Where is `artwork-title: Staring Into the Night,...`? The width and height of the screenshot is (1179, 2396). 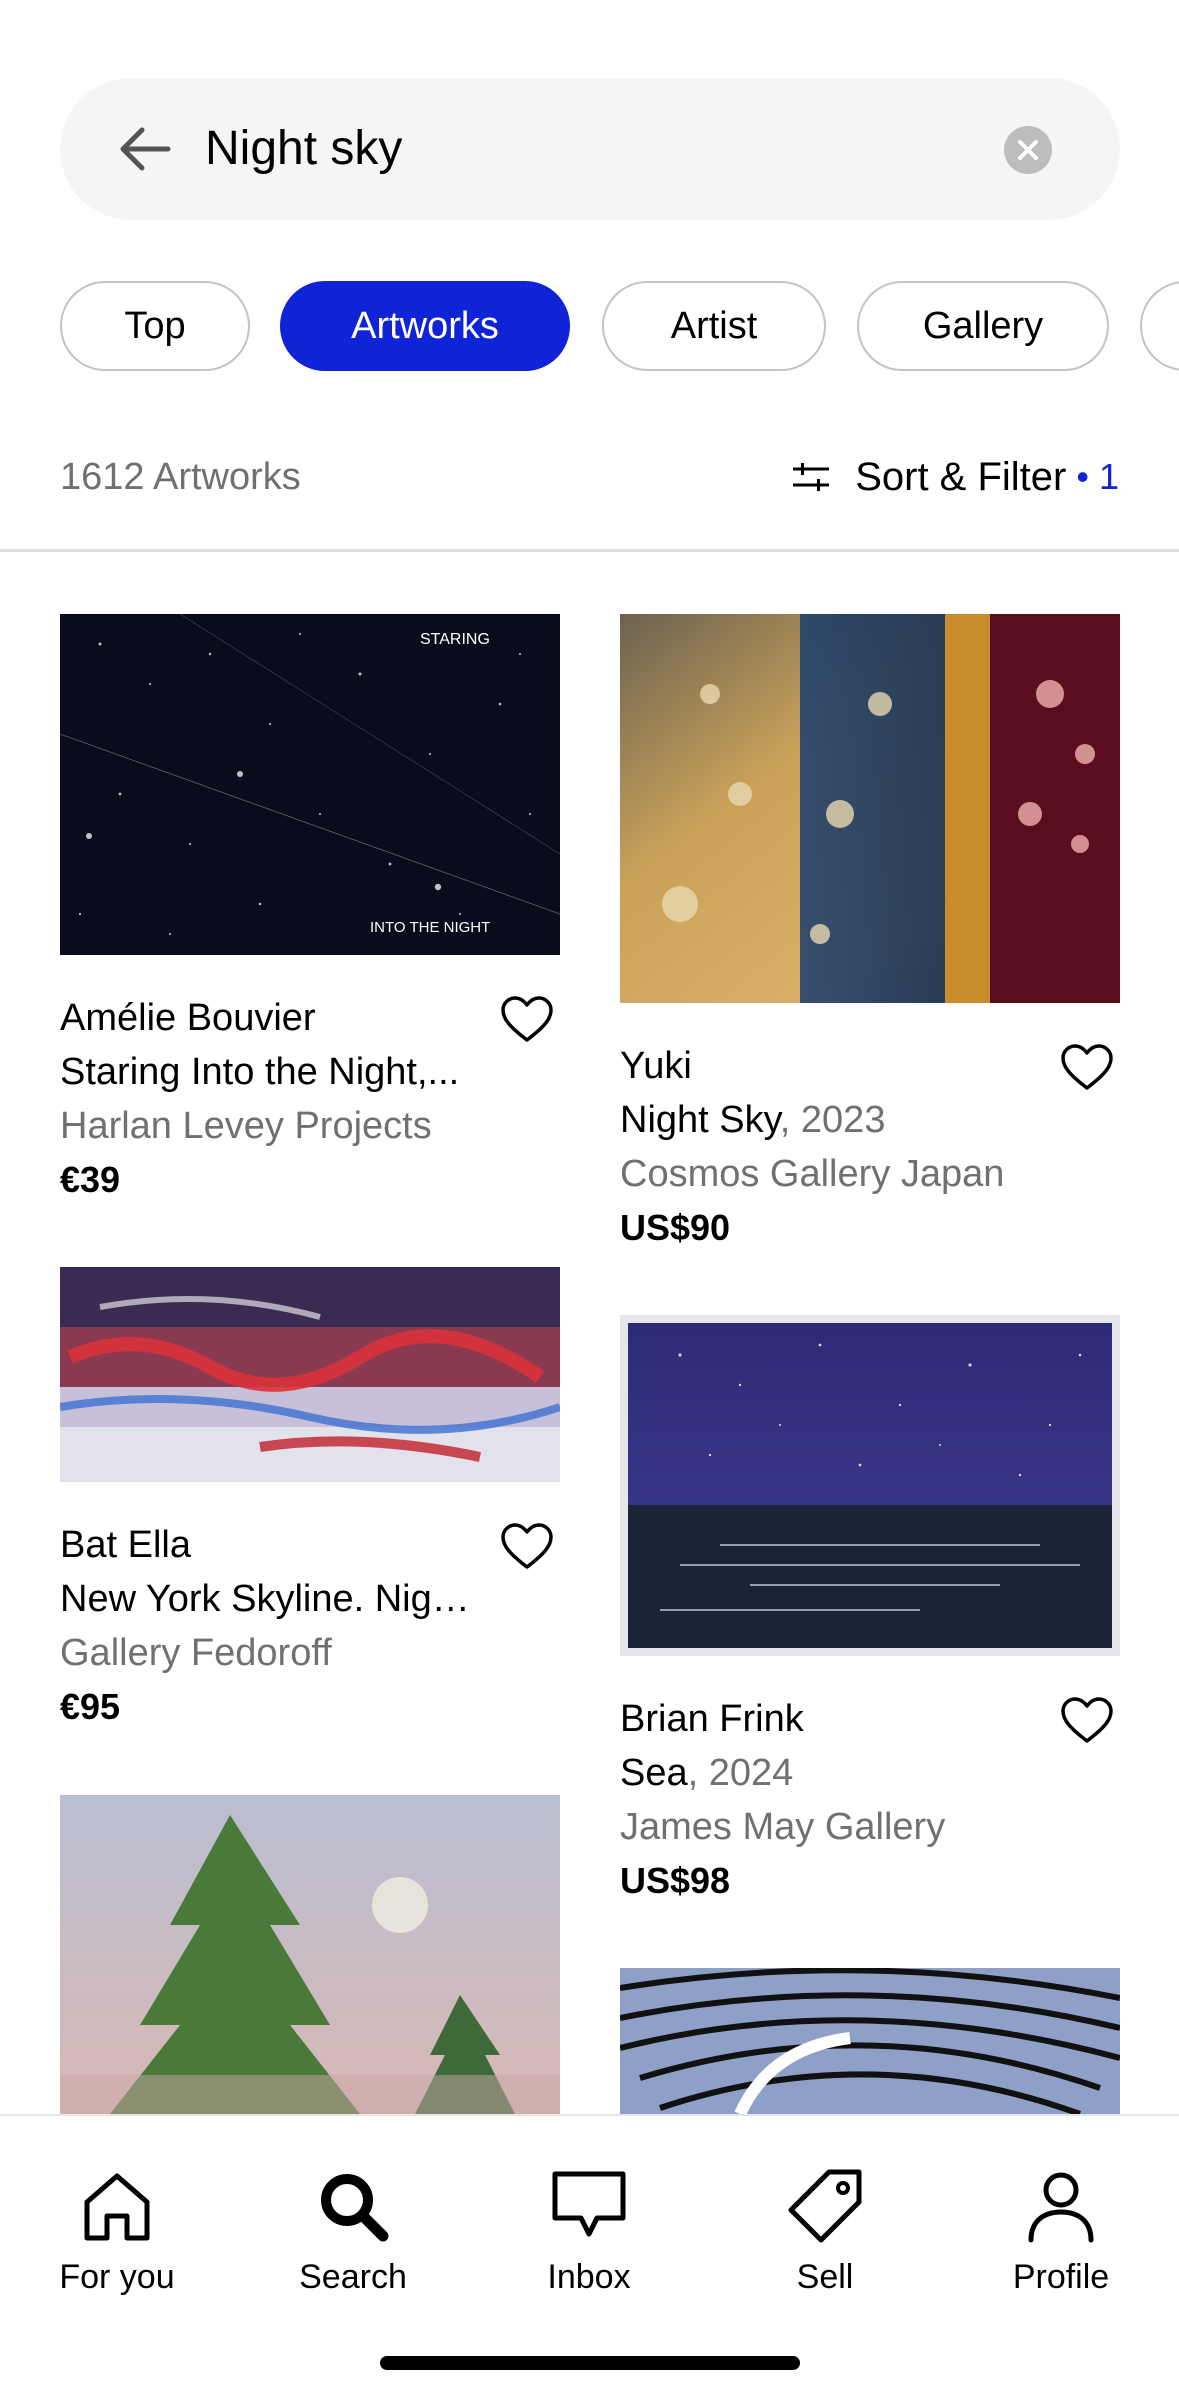
artwork-title: Staring Into the Night,... is located at coordinates (270, 1072).